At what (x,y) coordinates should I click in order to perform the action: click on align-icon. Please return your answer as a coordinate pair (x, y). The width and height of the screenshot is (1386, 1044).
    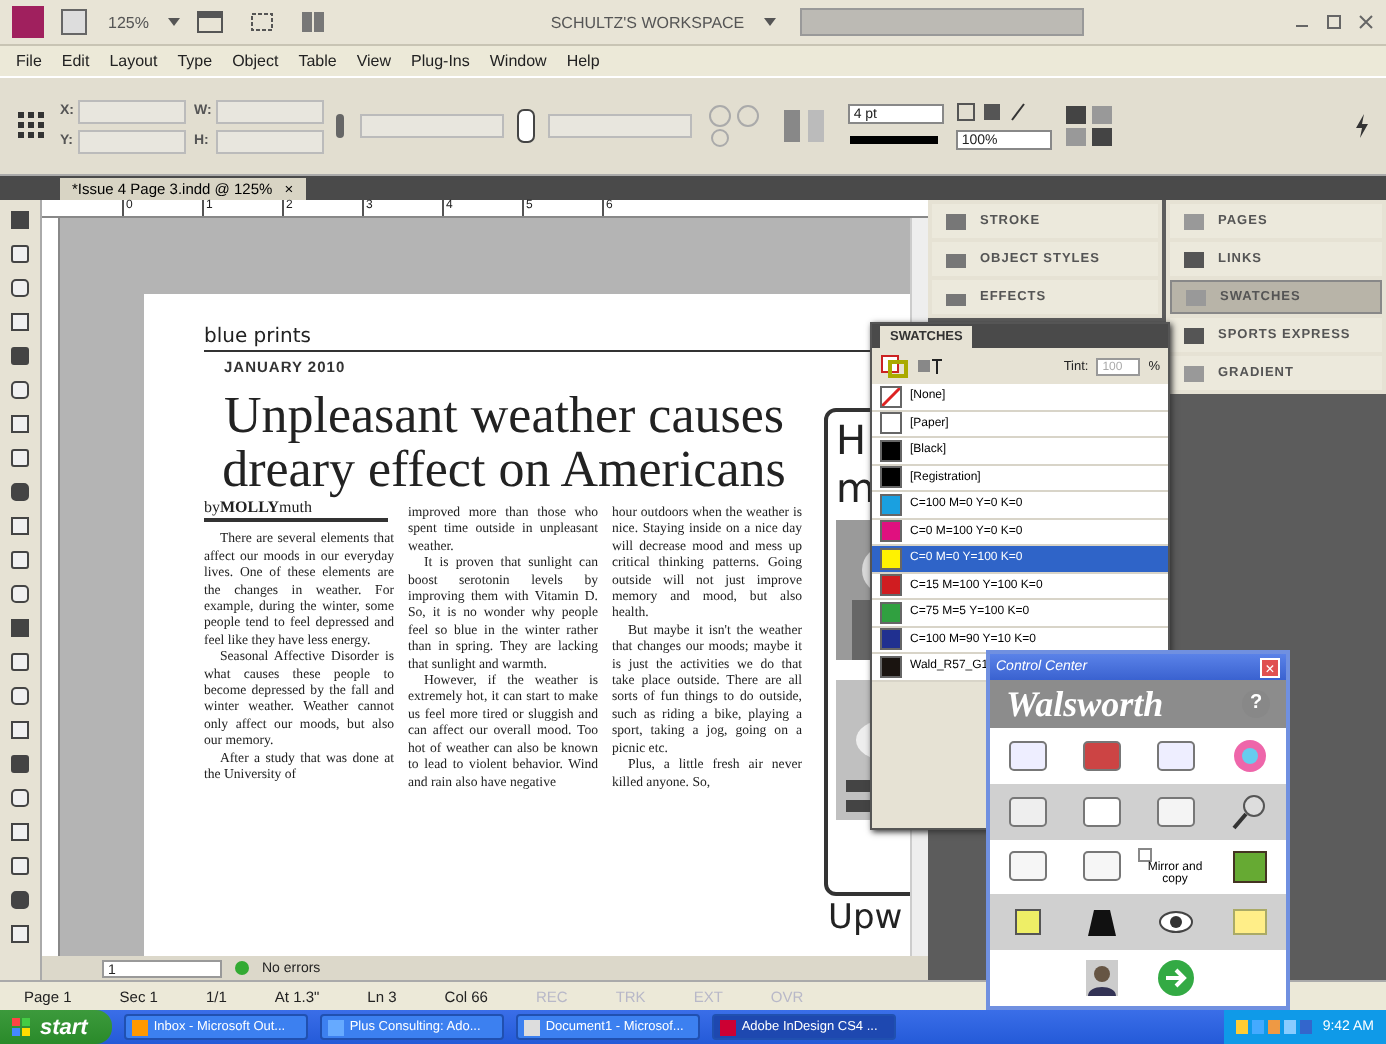
    Looking at the image, I should click on (1089, 126).